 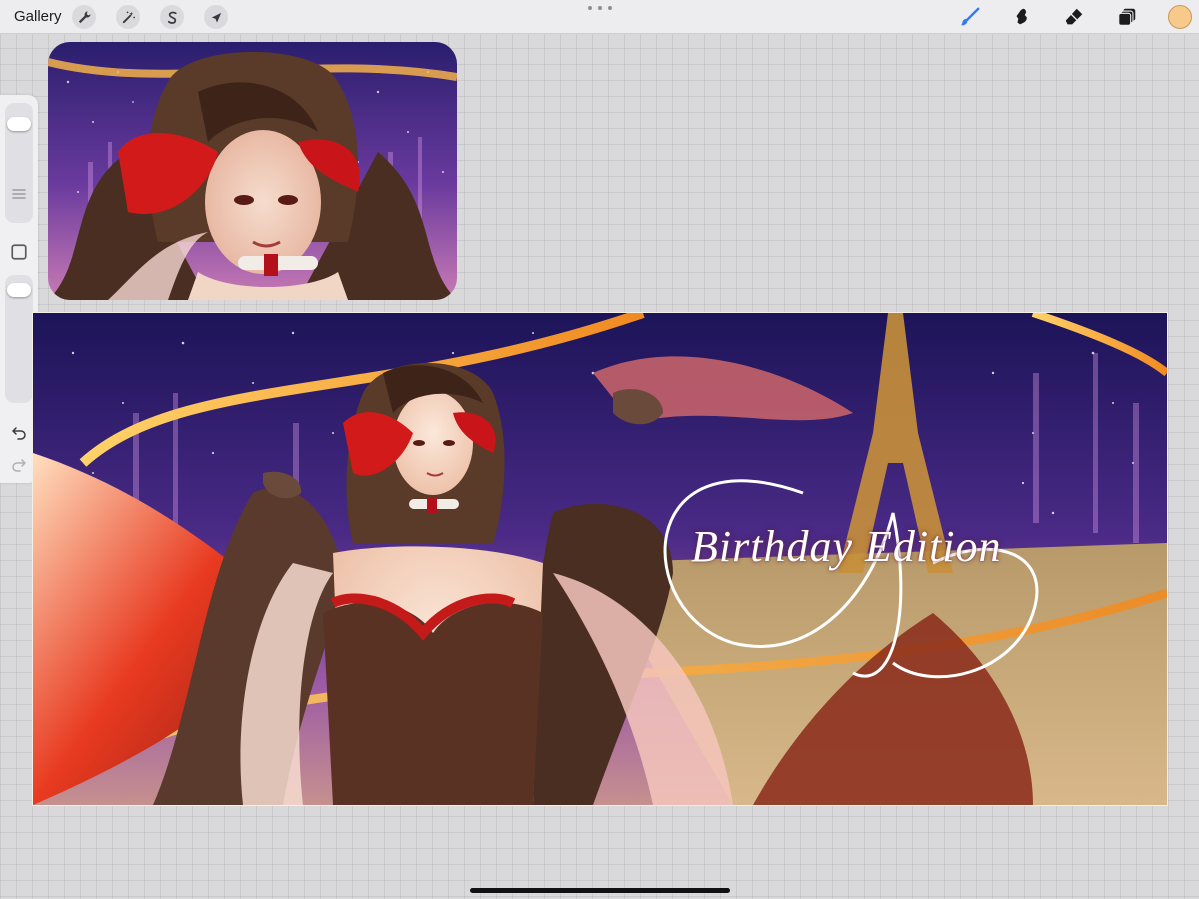 What do you see at coordinates (19, 124) in the screenshot?
I see `brush-size-thumb` at bounding box center [19, 124].